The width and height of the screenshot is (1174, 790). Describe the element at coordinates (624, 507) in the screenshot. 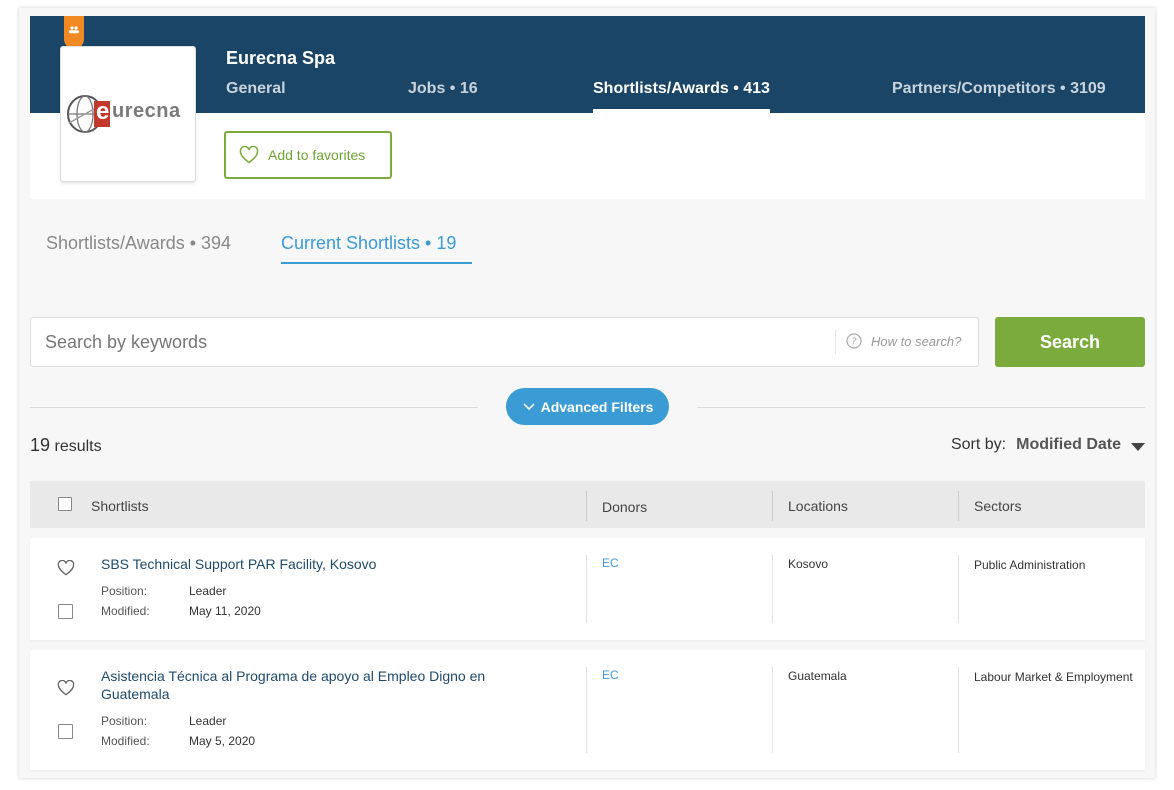

I see `column-header-donors: Donors` at that location.